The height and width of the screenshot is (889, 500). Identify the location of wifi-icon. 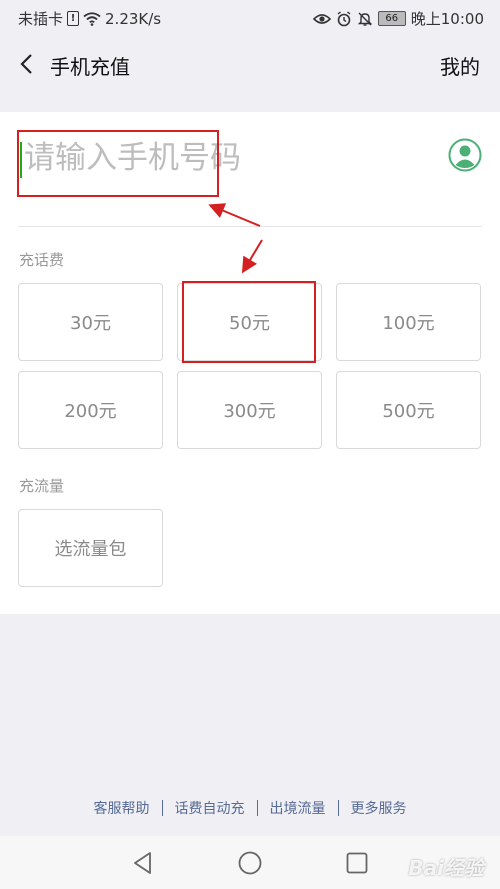
(92, 18).